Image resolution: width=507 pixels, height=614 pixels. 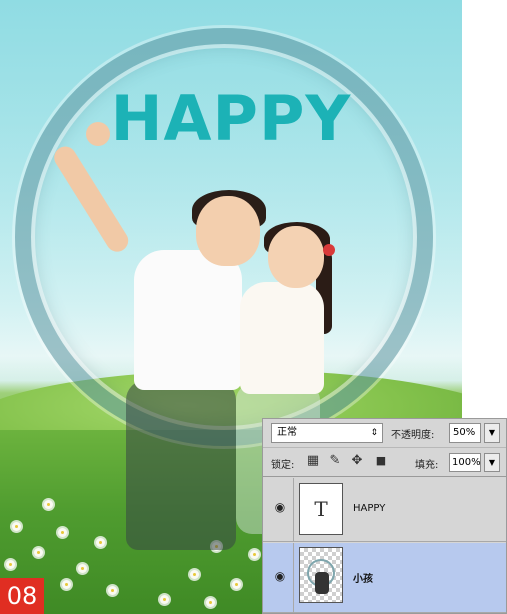 I want to click on text-layer-thumbnail: T, so click(x=321, y=509).